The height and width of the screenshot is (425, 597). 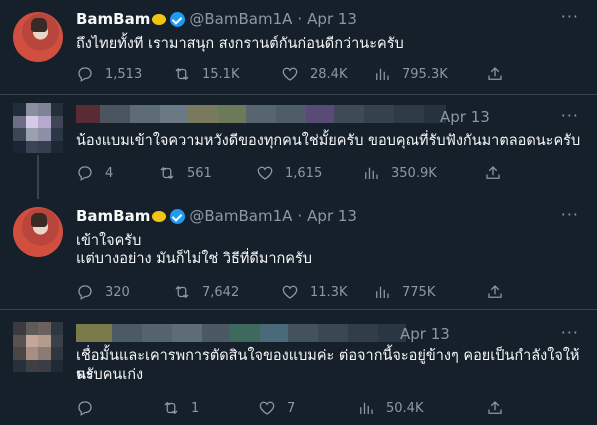 I want to click on reply-count: 1,513, so click(x=124, y=74).